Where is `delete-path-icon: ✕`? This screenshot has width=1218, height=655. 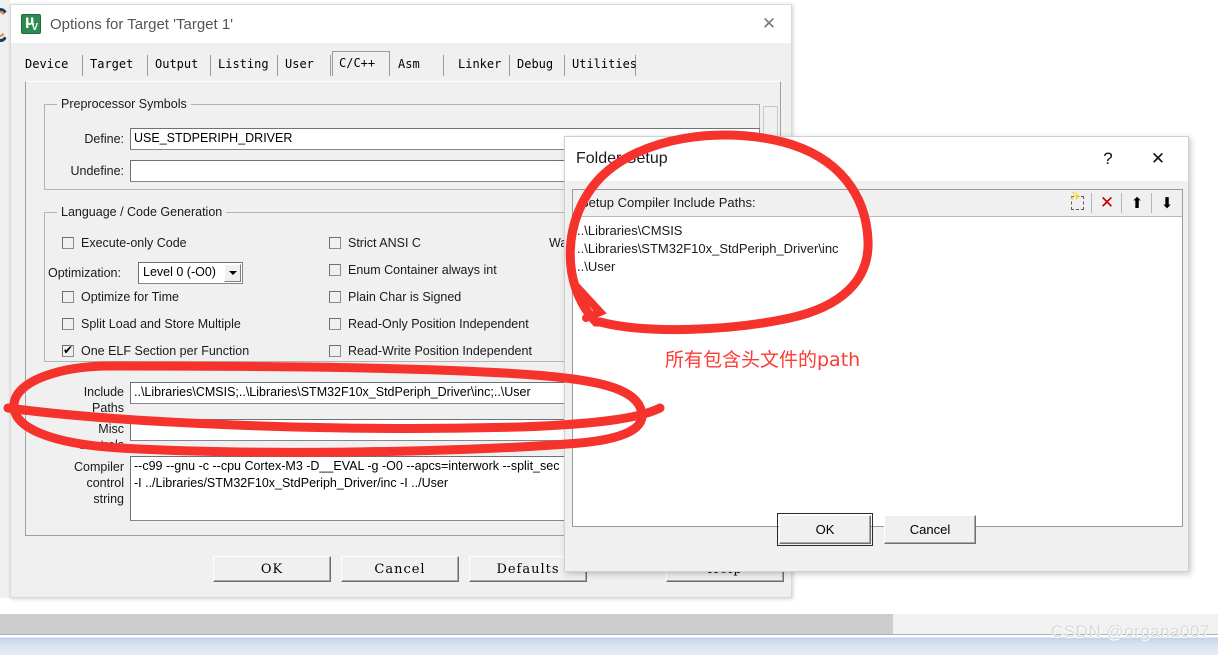 delete-path-icon: ✕ is located at coordinates (1107, 202).